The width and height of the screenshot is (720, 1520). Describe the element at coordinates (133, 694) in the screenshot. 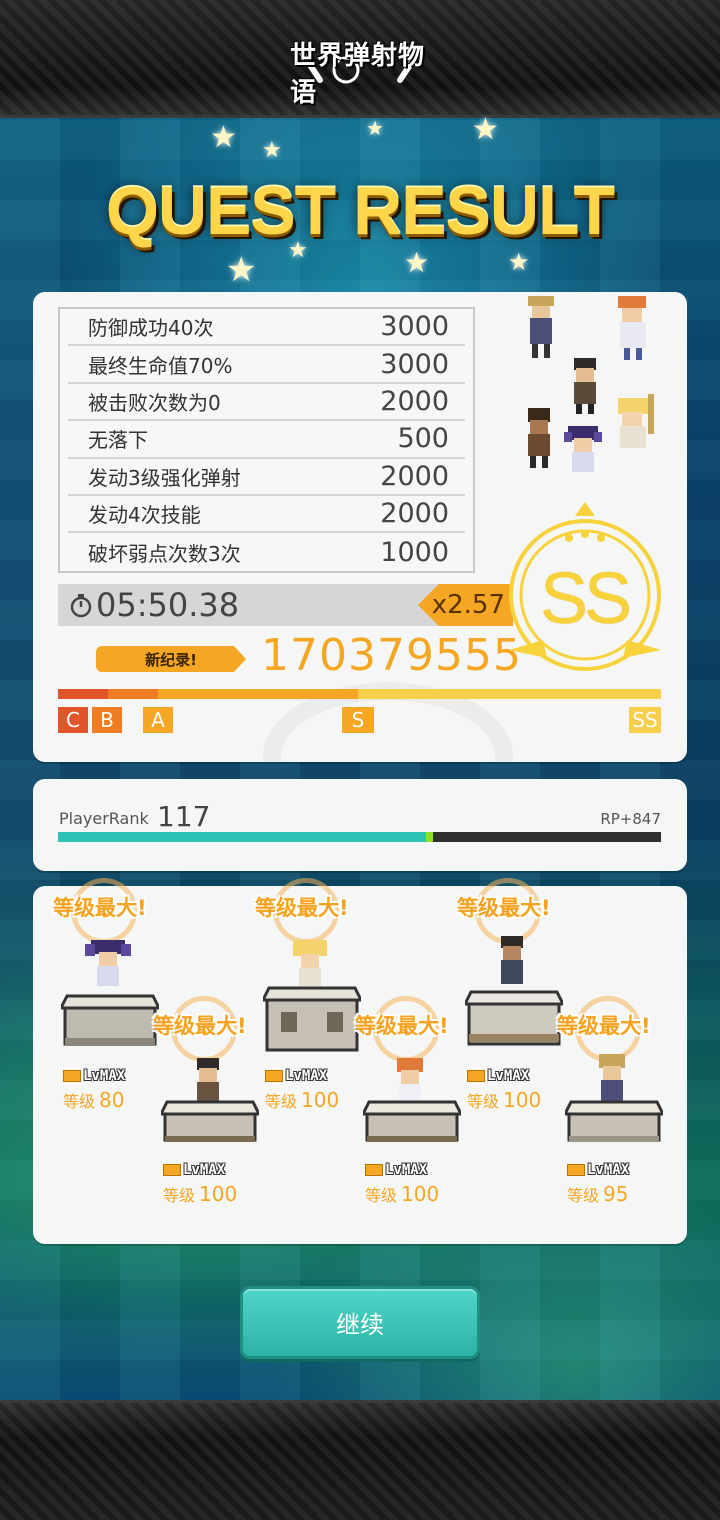

I see `rank-segment-b` at that location.